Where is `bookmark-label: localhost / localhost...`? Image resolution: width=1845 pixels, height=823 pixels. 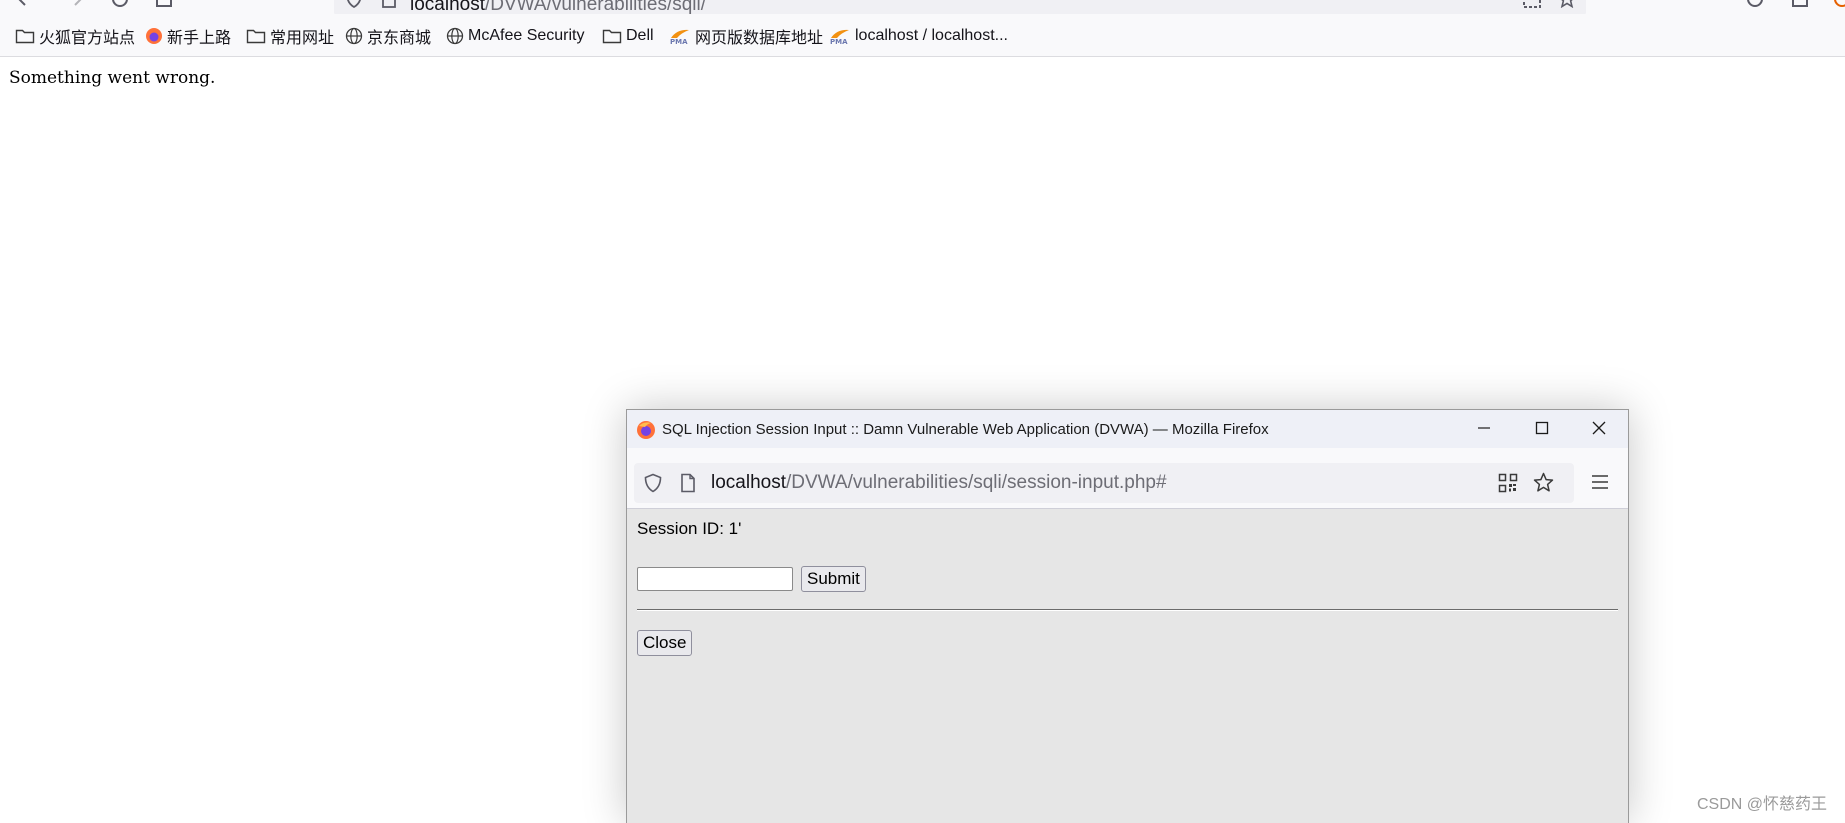
bookmark-label: localhost / localhost... is located at coordinates (931, 35).